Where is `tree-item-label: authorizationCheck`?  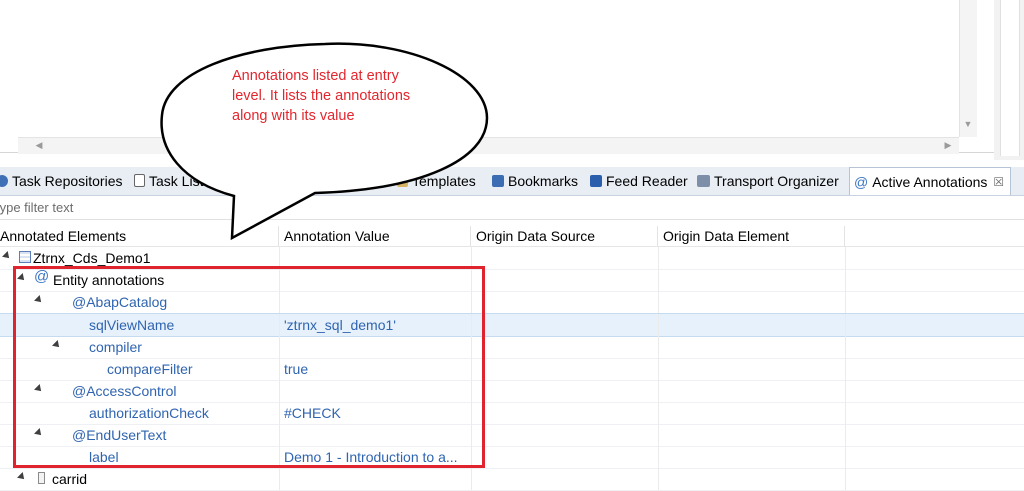 tree-item-label: authorizationCheck is located at coordinates (149, 413).